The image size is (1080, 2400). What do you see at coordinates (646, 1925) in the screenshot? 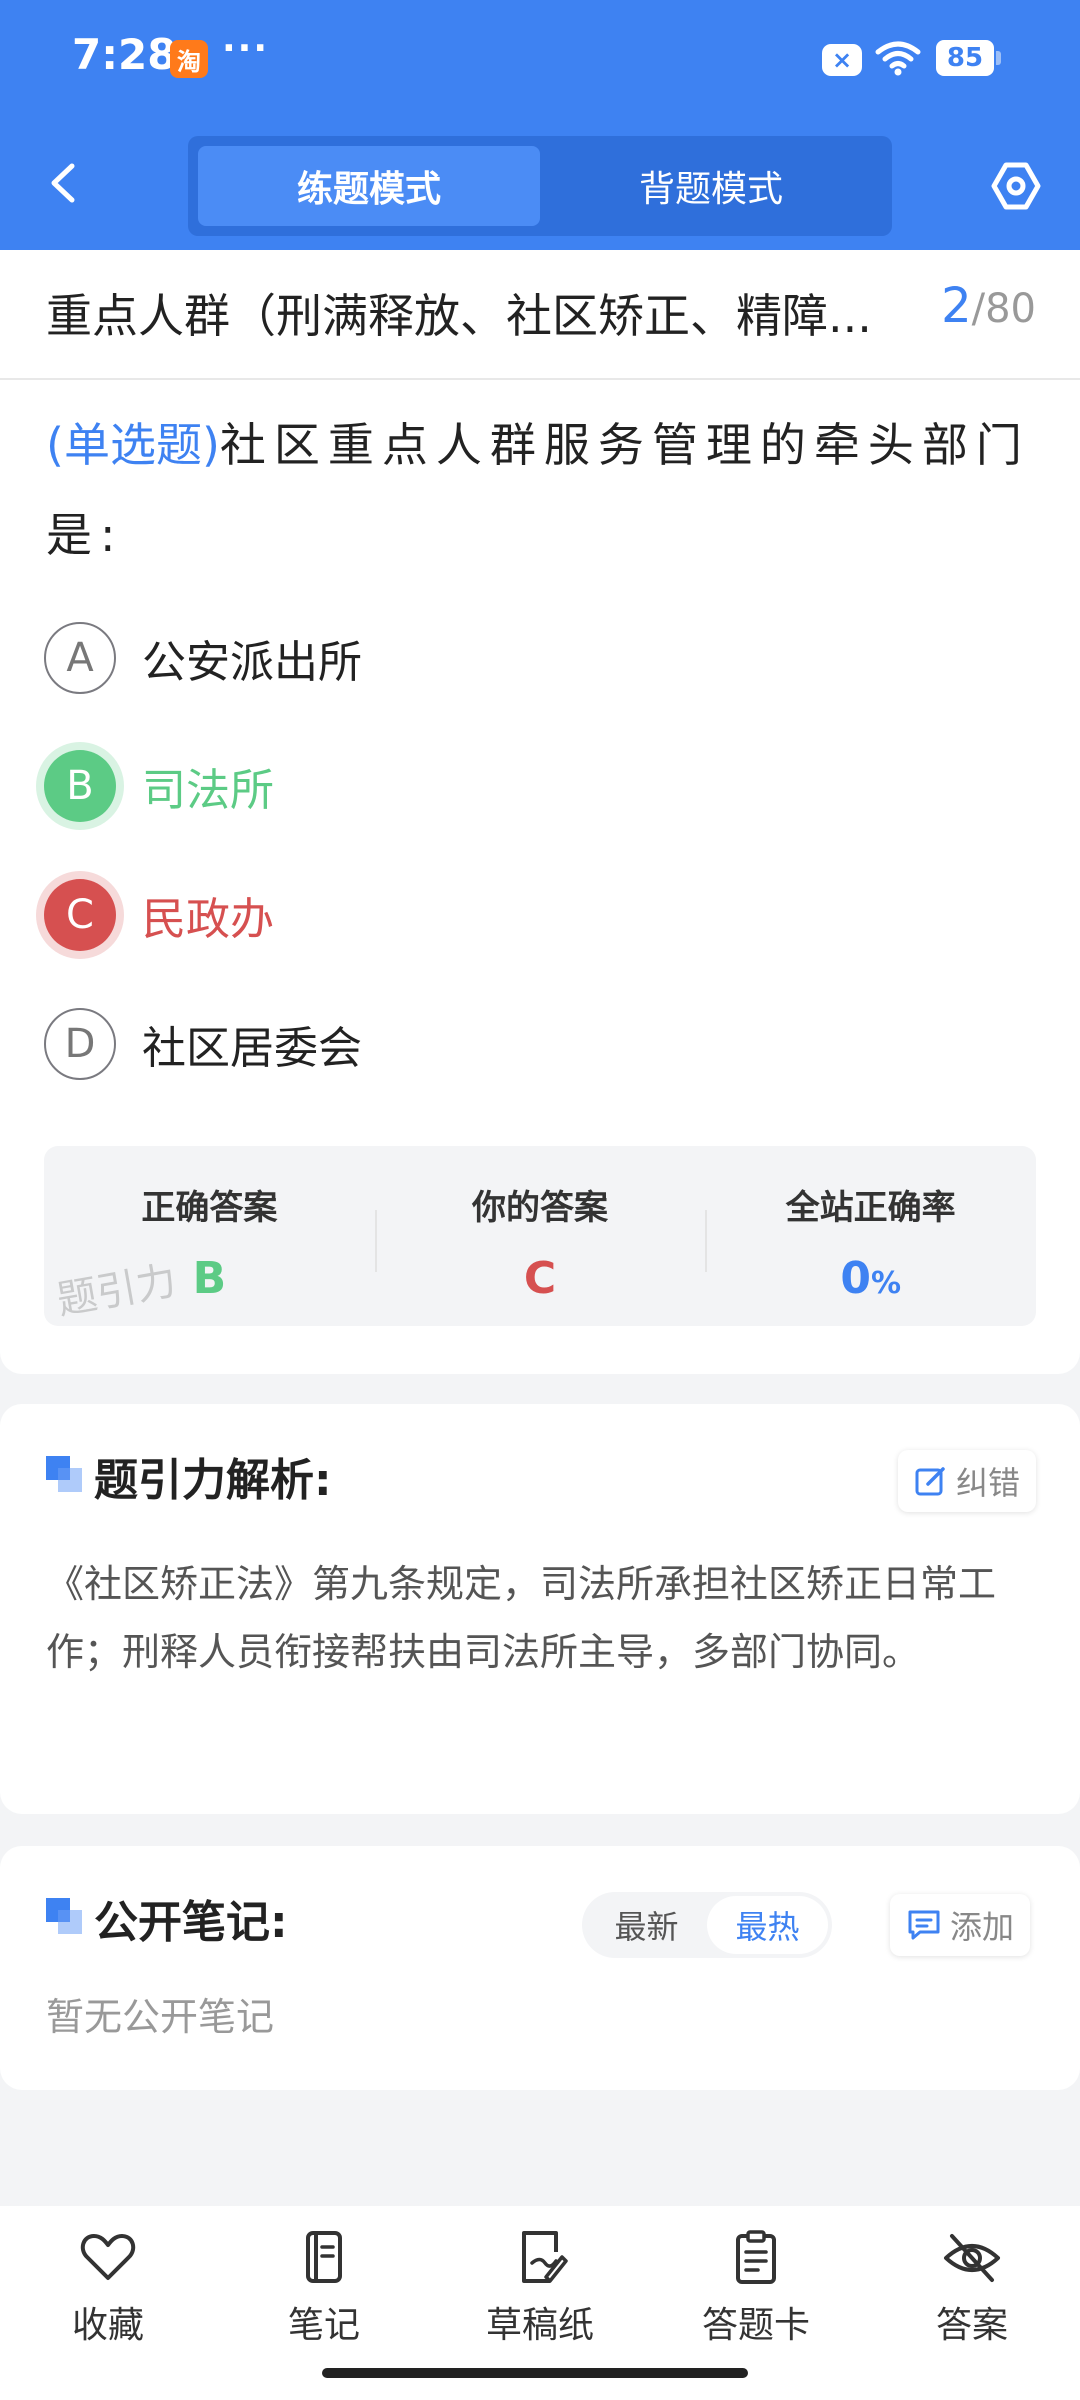
I see `sort-latest: 最新` at bounding box center [646, 1925].